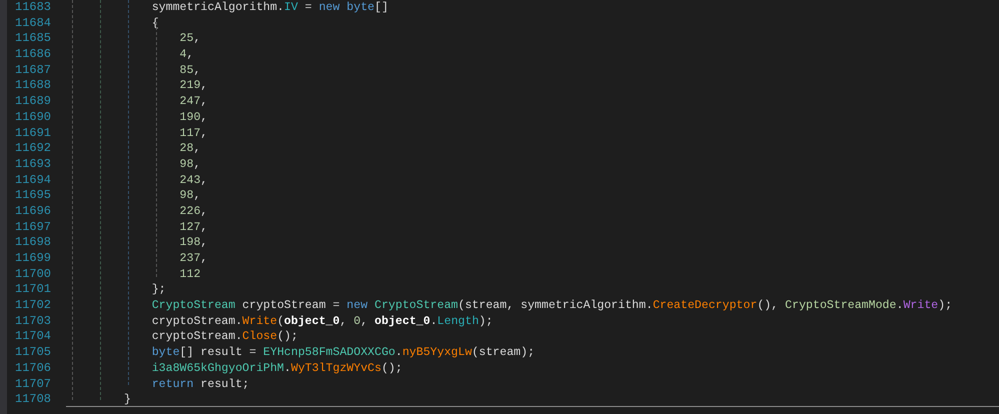 This screenshot has height=414, width=999. What do you see at coordinates (189, 149) in the screenshot?
I see `code-line: 28,` at bounding box center [189, 149].